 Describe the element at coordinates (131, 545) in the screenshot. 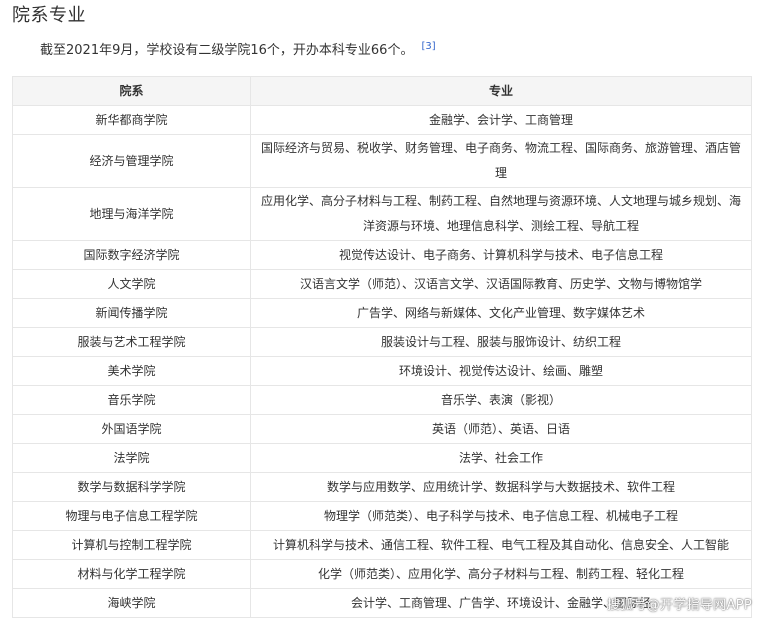

I see `college-cell: 计算机与控制工程学院` at that location.